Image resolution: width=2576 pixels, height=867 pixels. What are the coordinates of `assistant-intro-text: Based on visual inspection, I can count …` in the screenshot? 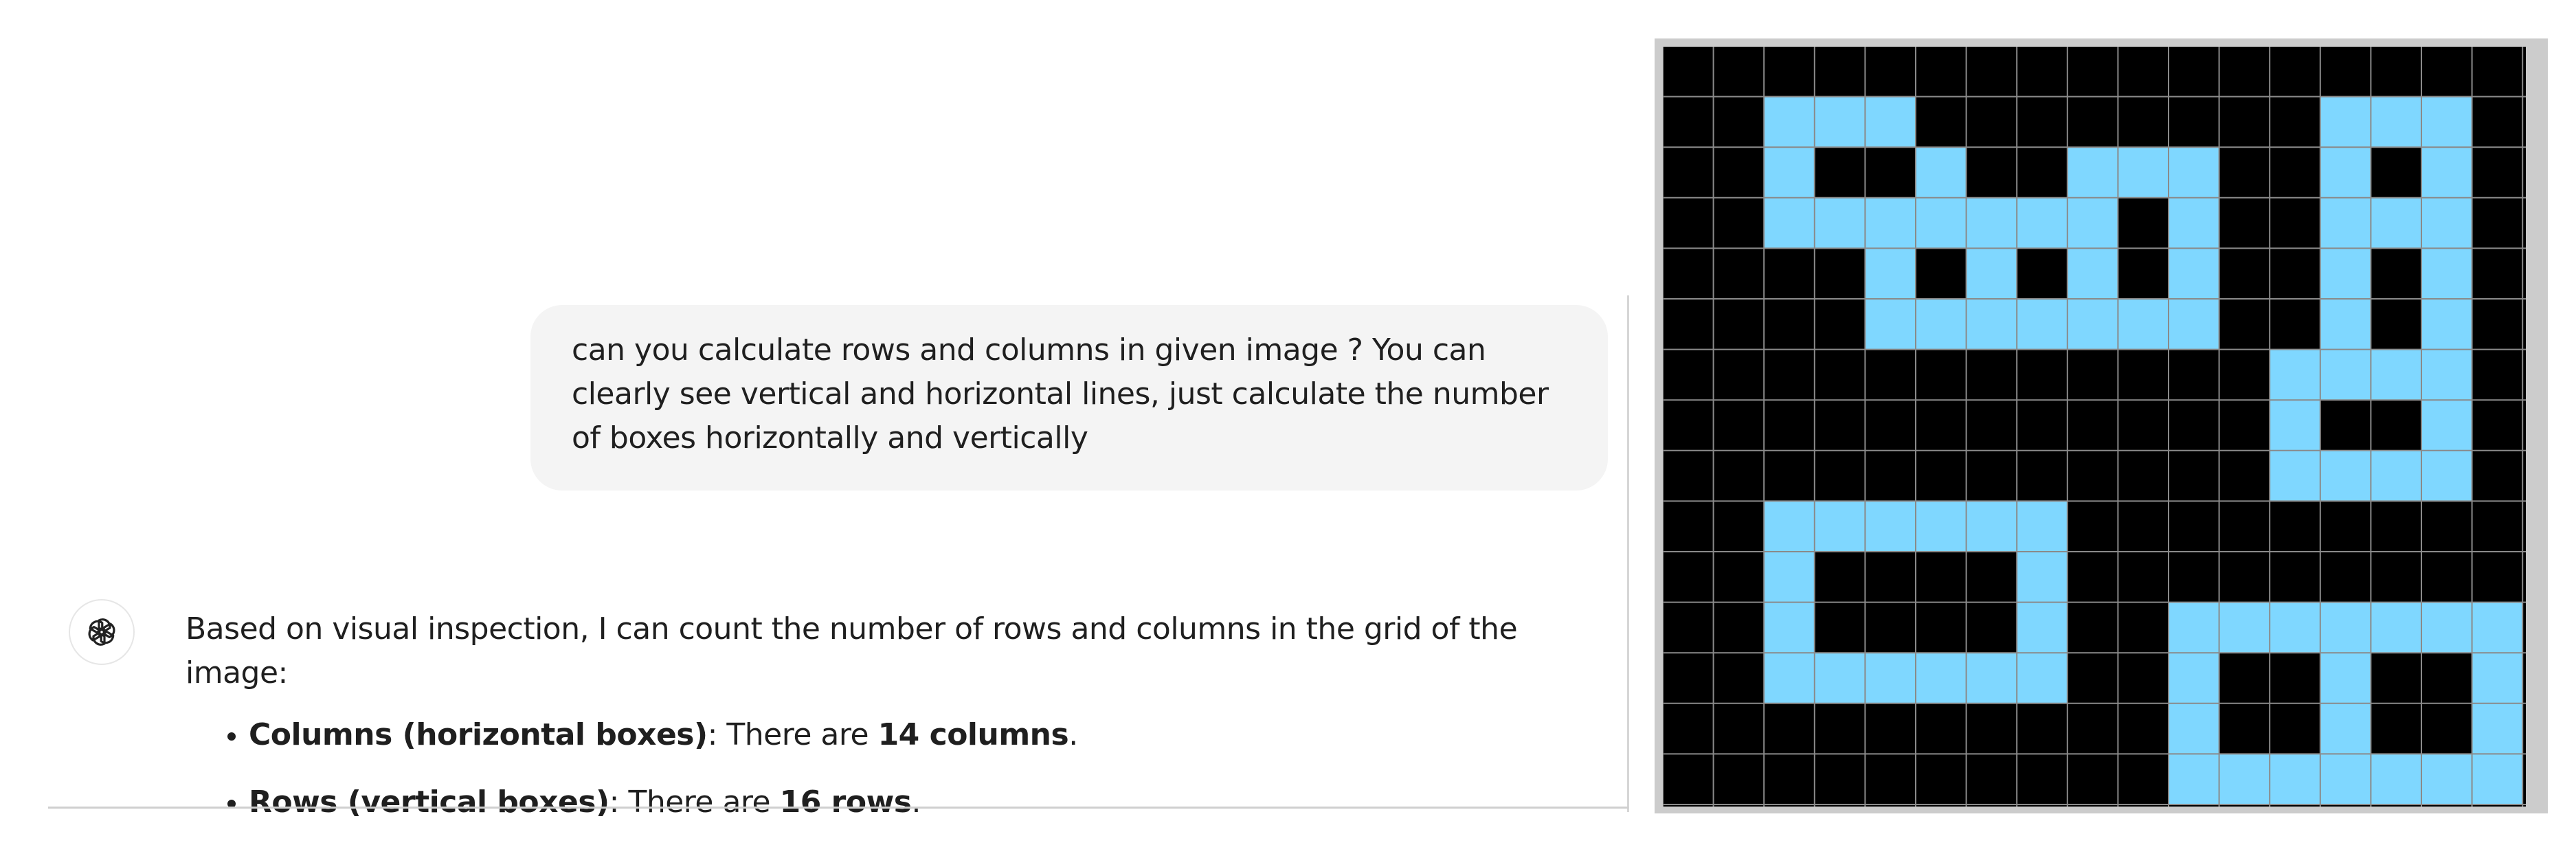 It's located at (852, 650).